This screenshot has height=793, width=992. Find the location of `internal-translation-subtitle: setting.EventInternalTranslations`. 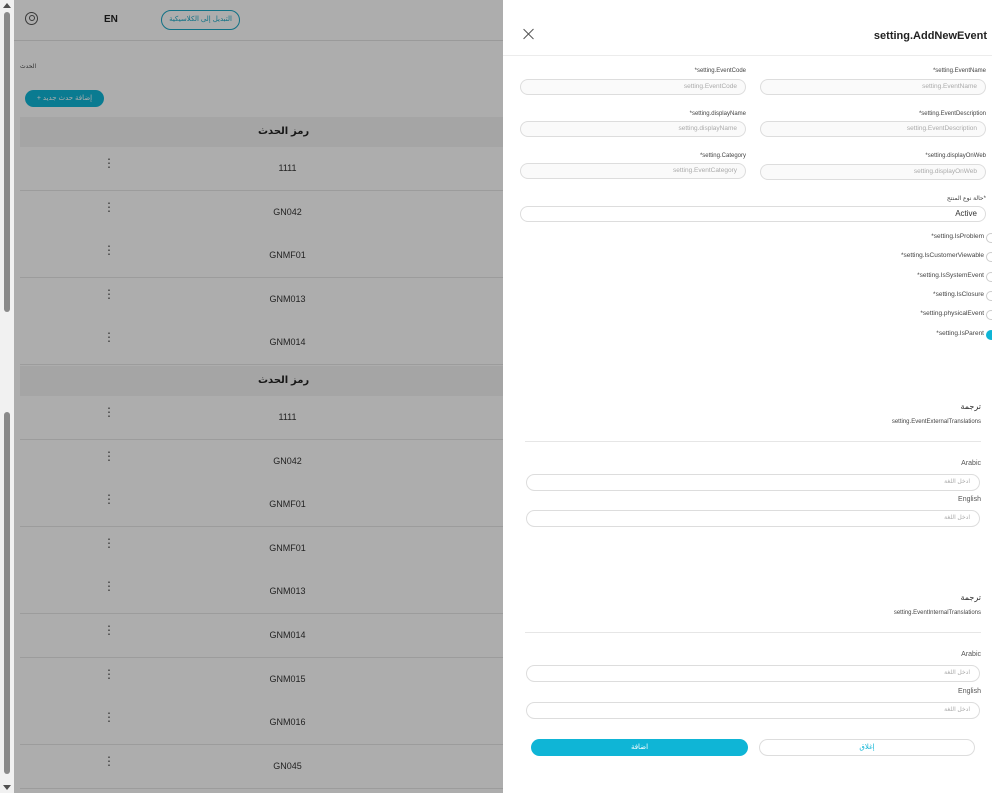

internal-translation-subtitle: setting.EventInternalTranslations is located at coordinates (937, 613).